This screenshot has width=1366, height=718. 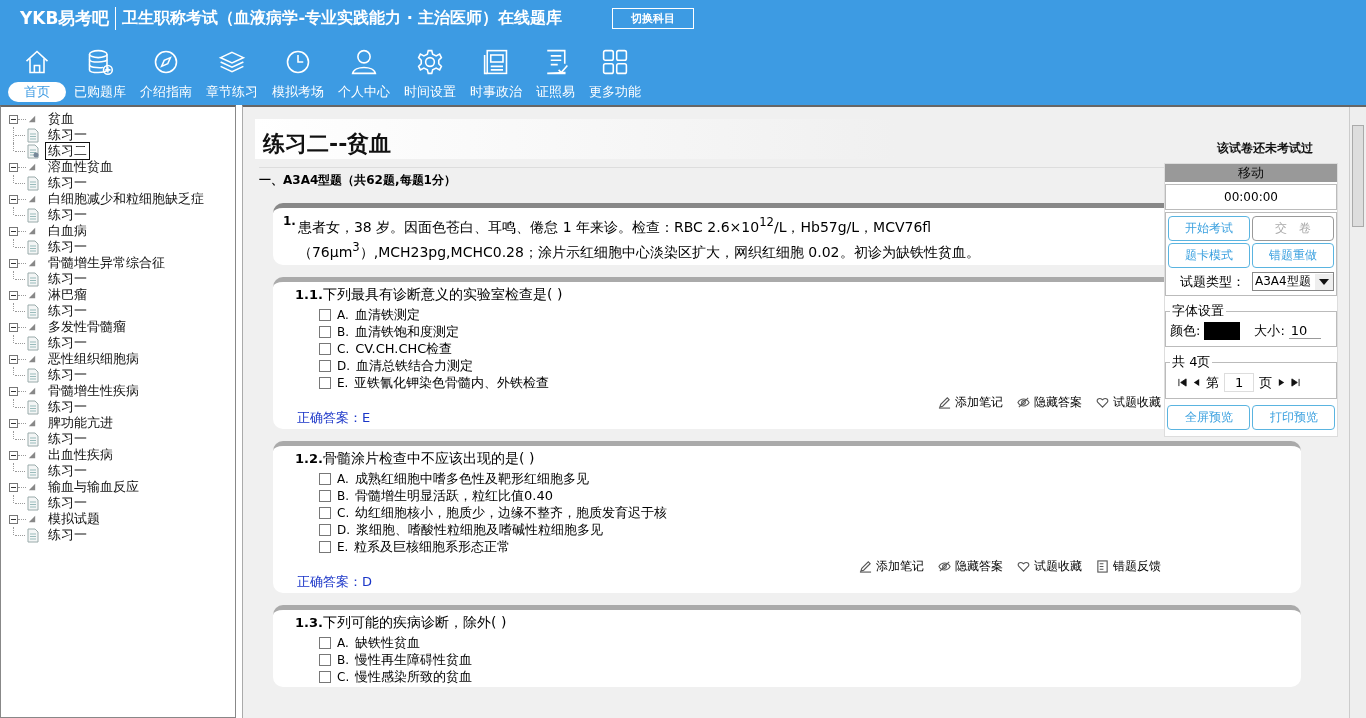 What do you see at coordinates (414, 622) in the screenshot?
I see `question-text: 下列可能的疾病诊断，除外( )` at bounding box center [414, 622].